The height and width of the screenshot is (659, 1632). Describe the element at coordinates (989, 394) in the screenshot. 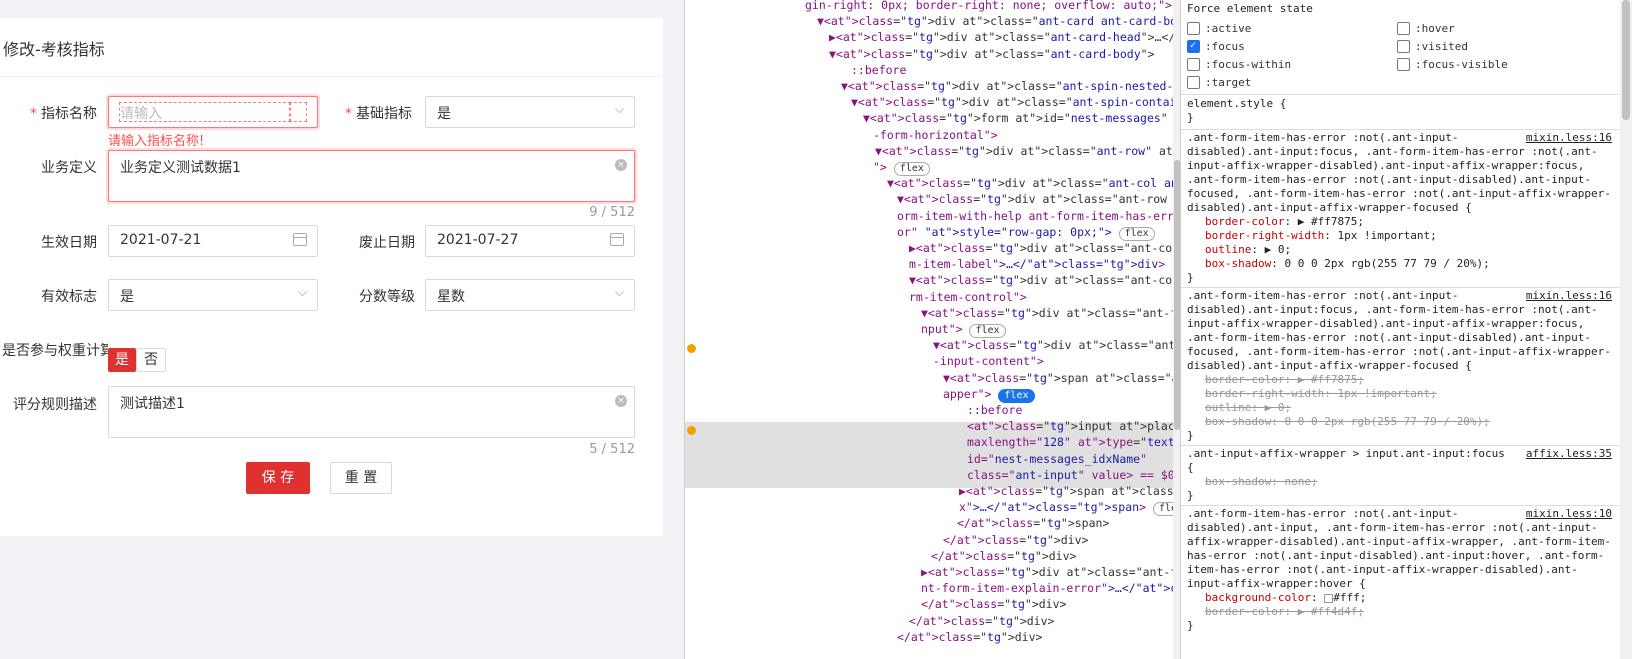

I see `dom-node-line: apper"> flex` at that location.